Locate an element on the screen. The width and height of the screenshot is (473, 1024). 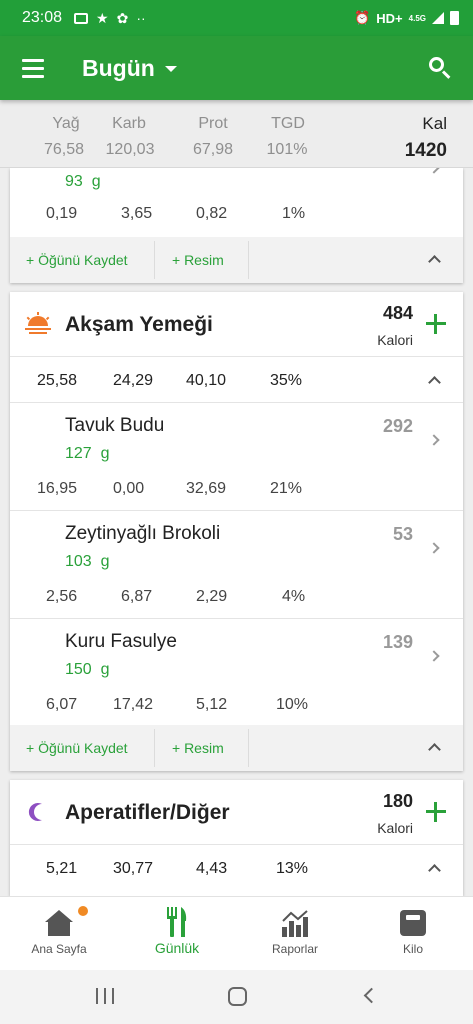
search-icon is located at coordinates (440, 68).